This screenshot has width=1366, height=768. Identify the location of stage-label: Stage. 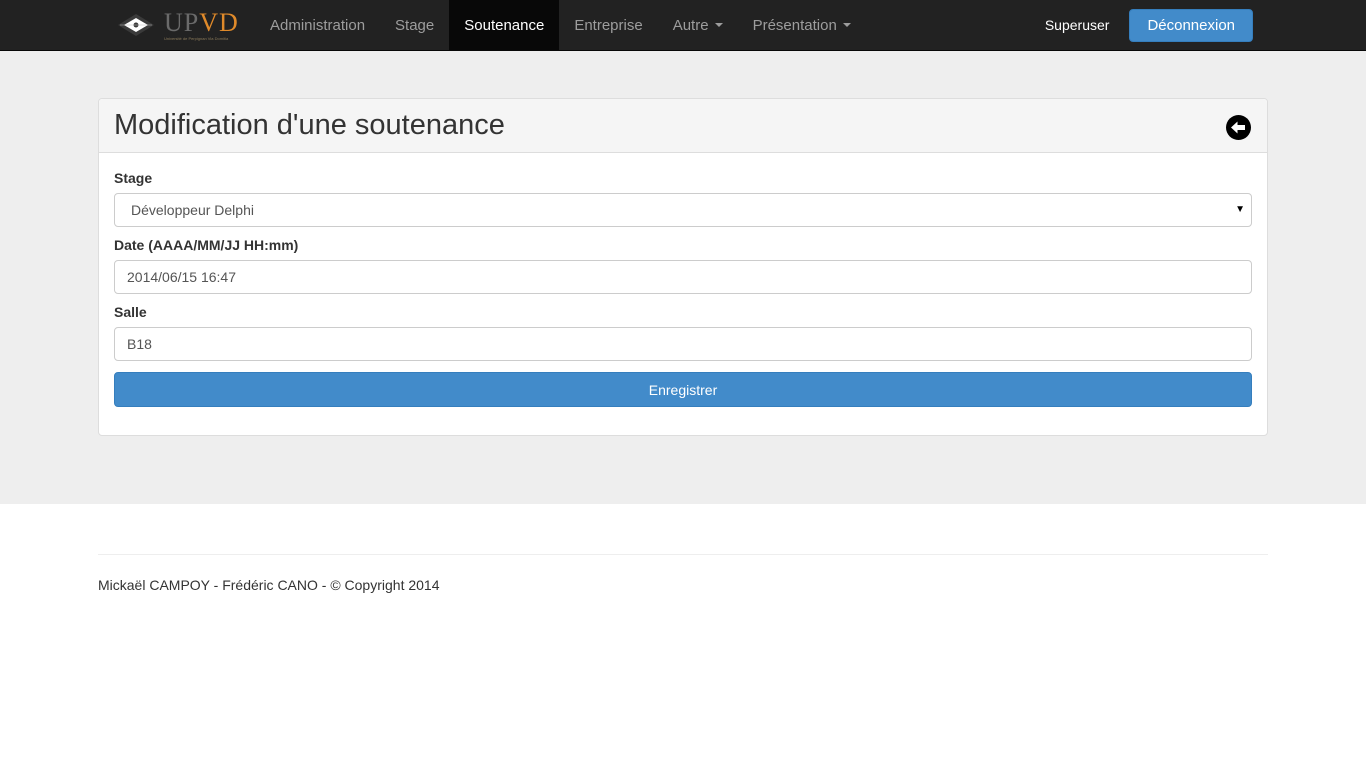
(133, 178).